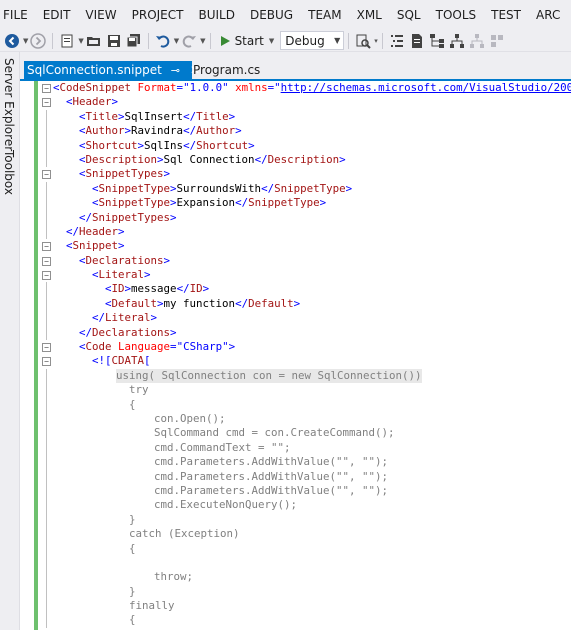 The height and width of the screenshot is (630, 571). Describe the element at coordinates (176, 41) in the screenshot. I see `undo-dropdown-icon: ▼` at that location.